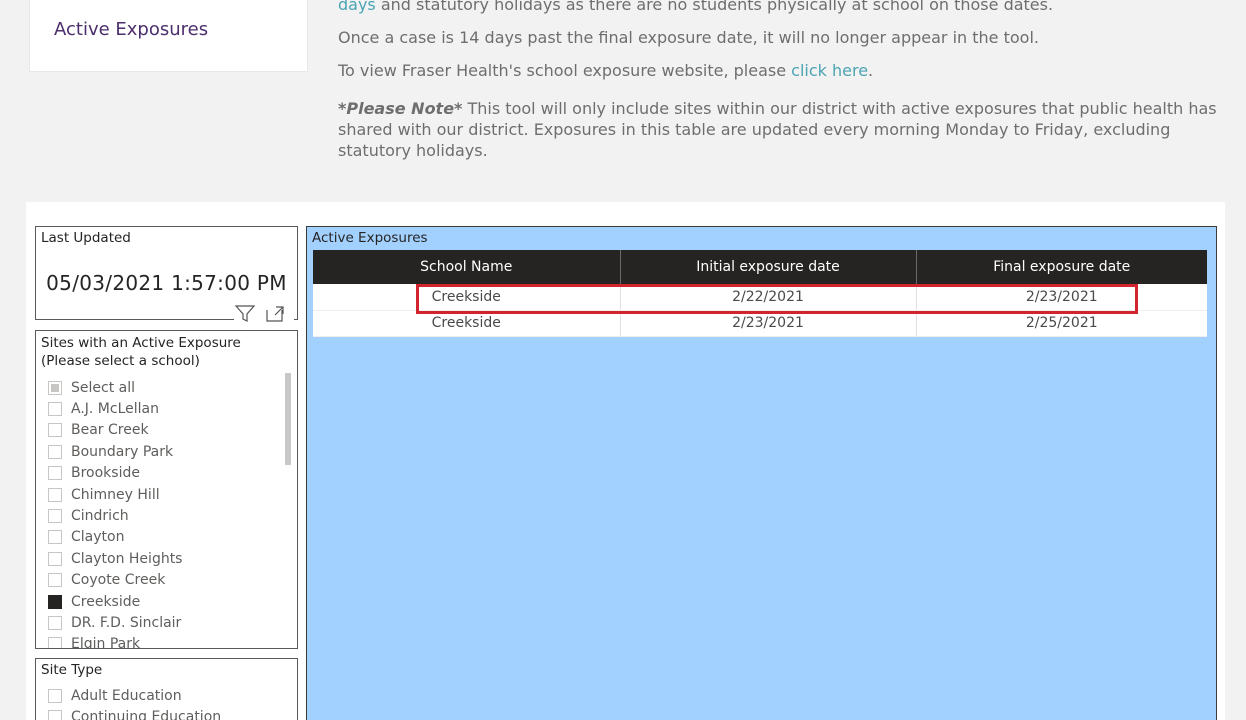  What do you see at coordinates (168, 580) in the screenshot?
I see `slicer-item: Coyote Creek` at bounding box center [168, 580].